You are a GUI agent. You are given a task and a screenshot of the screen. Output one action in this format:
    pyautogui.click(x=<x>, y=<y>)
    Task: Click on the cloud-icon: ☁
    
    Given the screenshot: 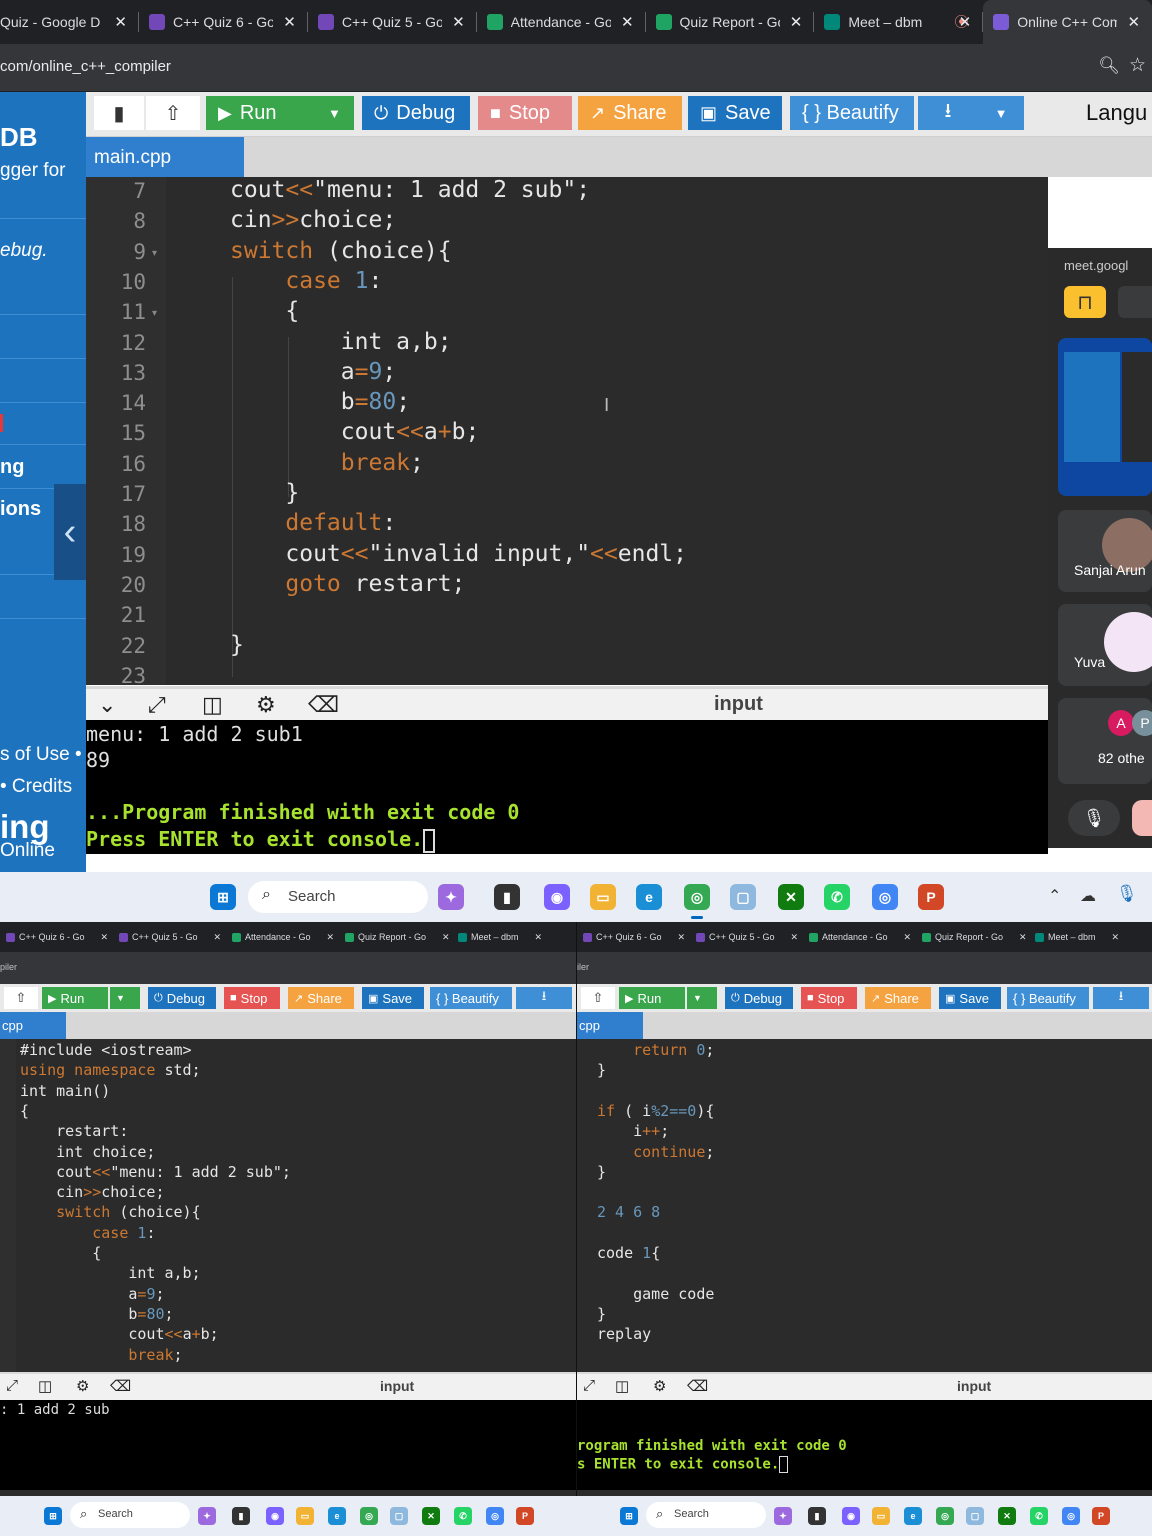 What is the action you would take?
    pyautogui.click(x=1088, y=896)
    